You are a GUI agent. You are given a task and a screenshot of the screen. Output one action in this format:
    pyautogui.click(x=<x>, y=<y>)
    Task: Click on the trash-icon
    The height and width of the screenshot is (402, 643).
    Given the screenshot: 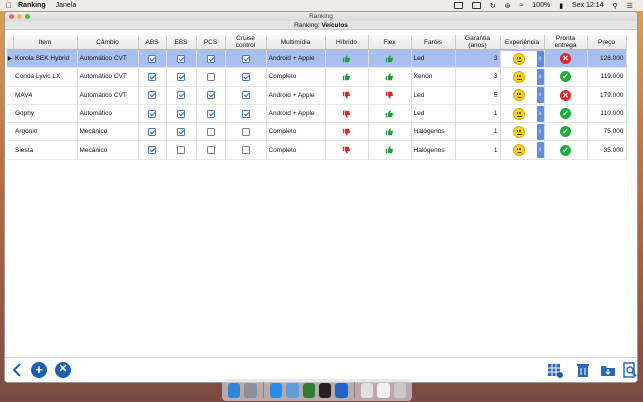 What is the action you would take?
    pyautogui.click(x=583, y=370)
    